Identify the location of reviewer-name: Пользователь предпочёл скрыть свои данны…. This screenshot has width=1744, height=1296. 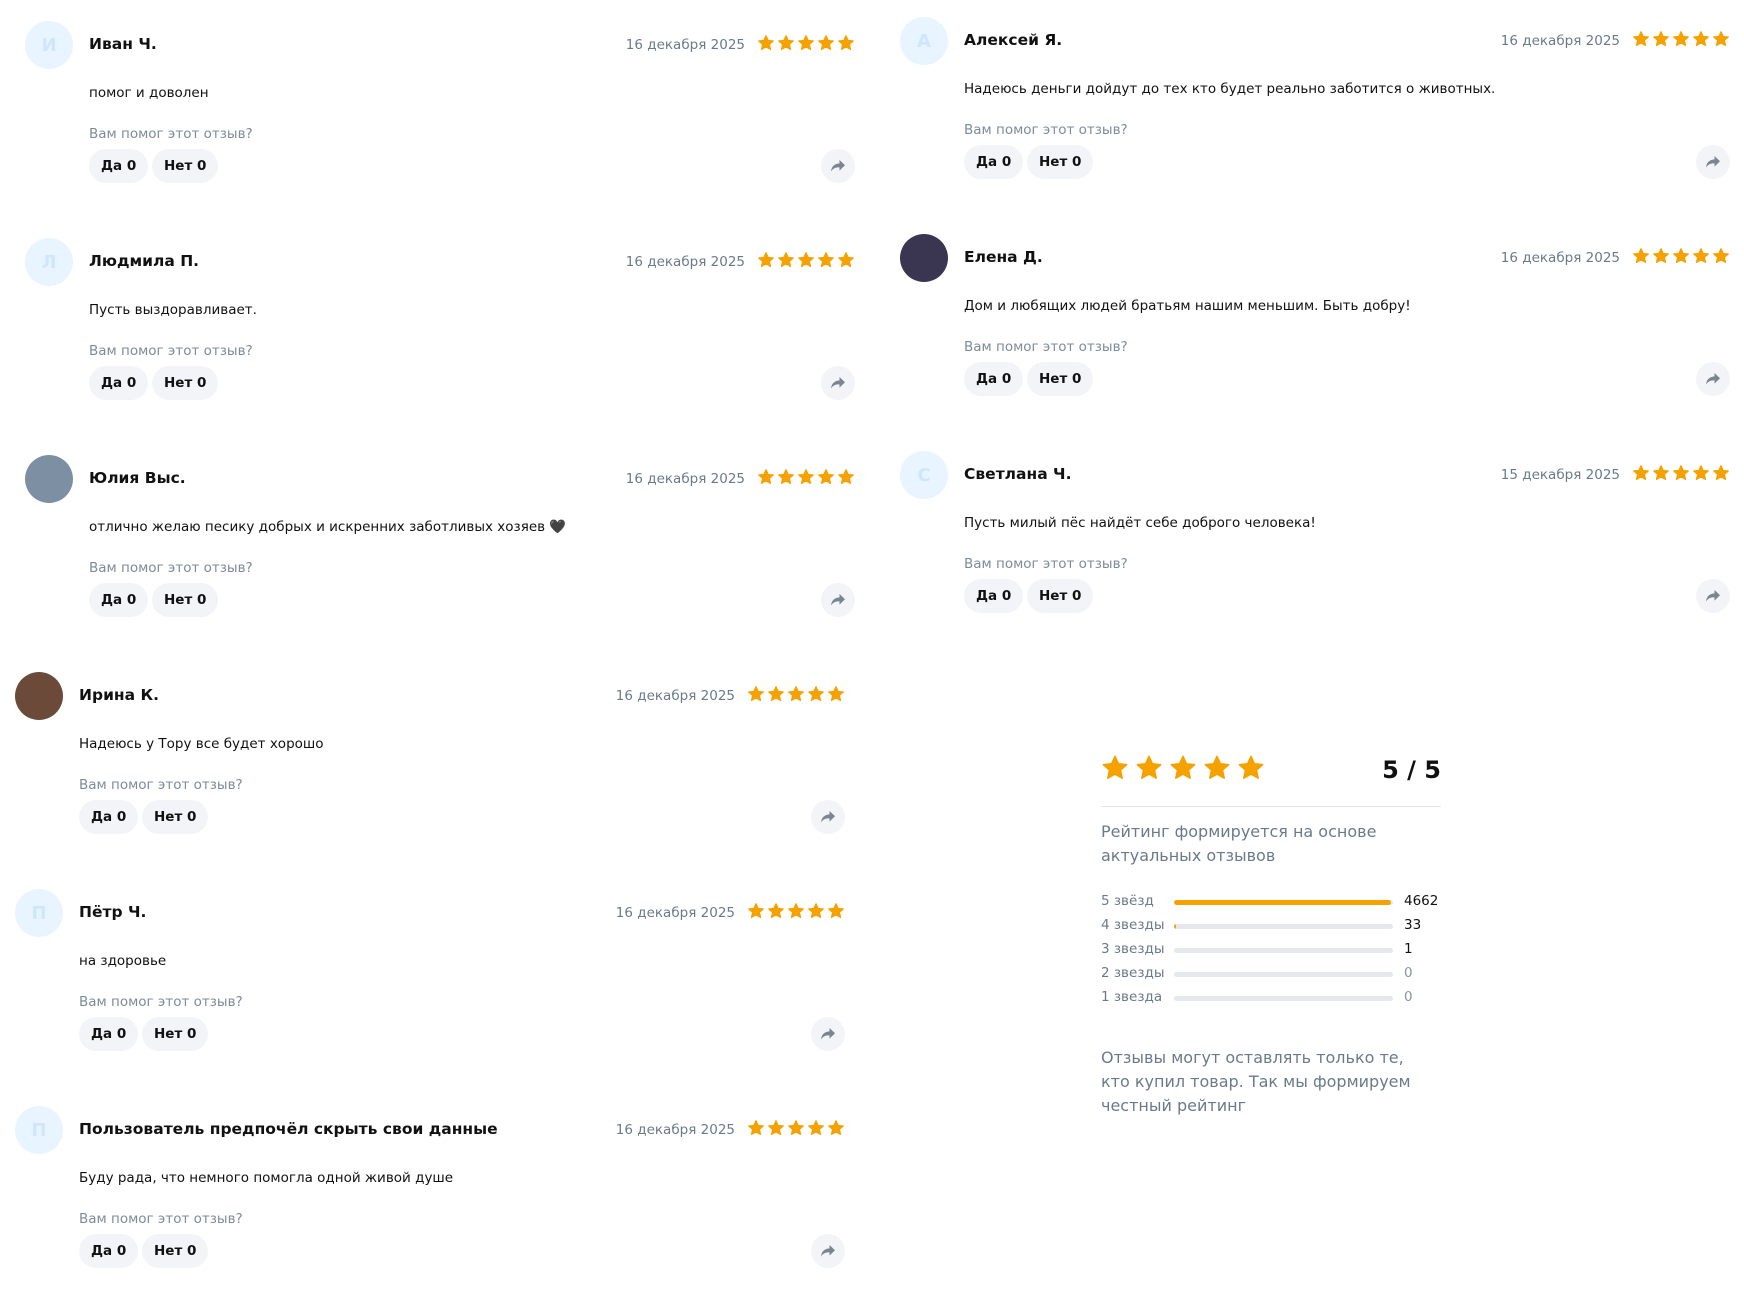
(288, 1129).